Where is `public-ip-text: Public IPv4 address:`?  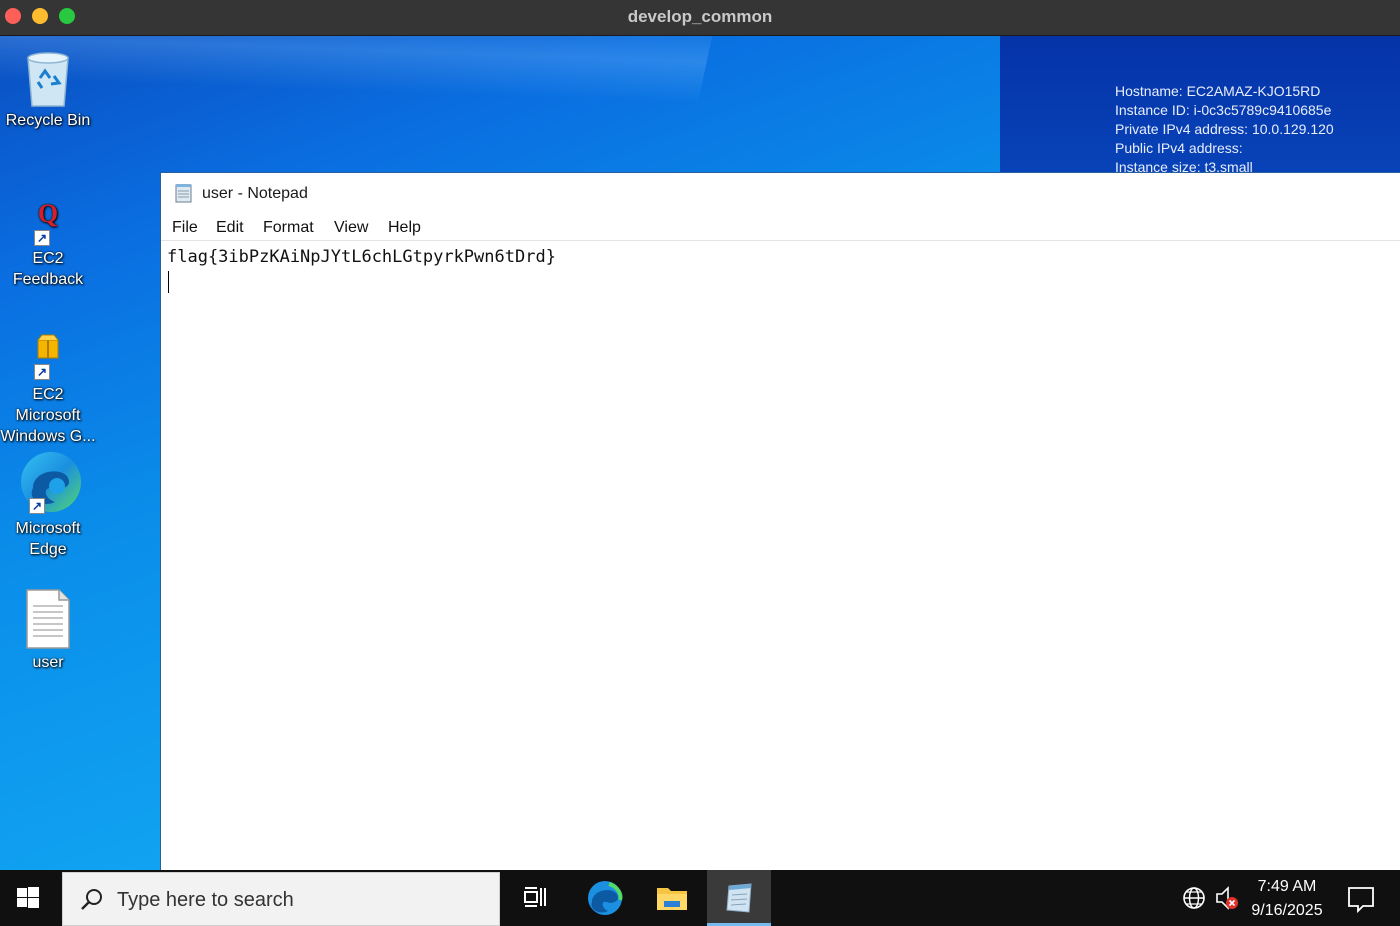
public-ip-text: Public IPv4 address: is located at coordinates (1179, 148).